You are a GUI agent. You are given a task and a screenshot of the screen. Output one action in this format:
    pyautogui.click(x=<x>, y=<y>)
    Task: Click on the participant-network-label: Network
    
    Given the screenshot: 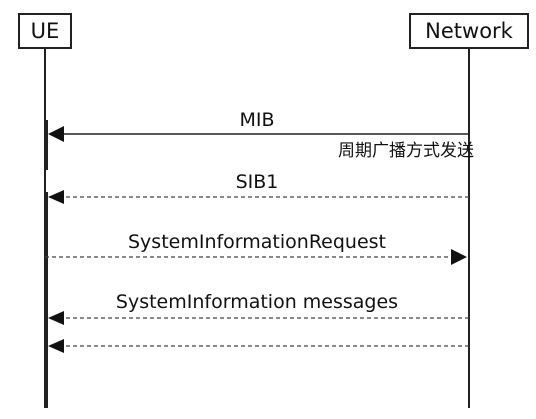 What is the action you would take?
    pyautogui.click(x=469, y=31)
    